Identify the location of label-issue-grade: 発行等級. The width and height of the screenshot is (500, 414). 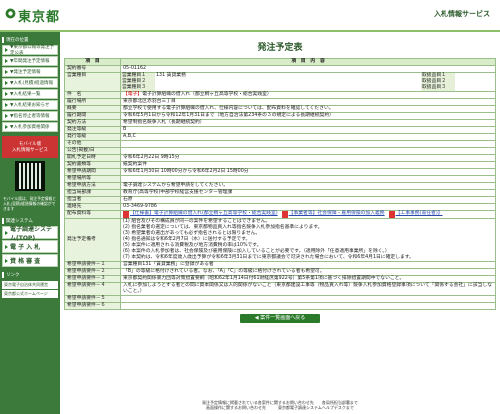
(92, 137).